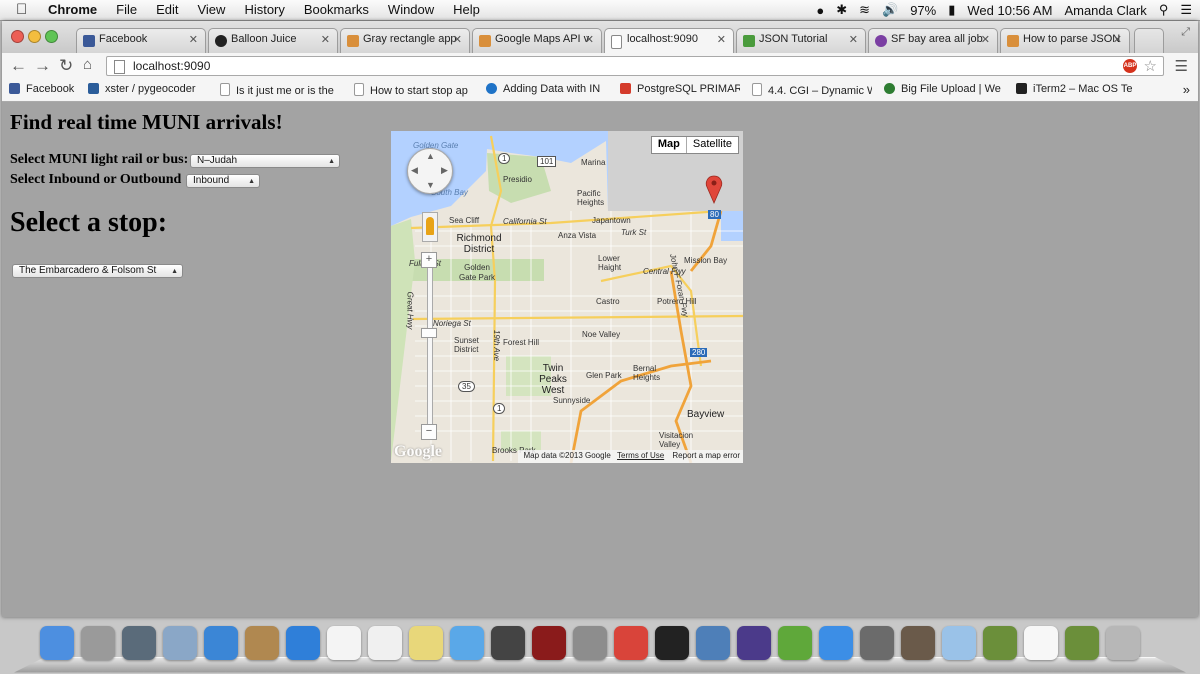 This screenshot has height=674, width=1200. Describe the element at coordinates (1181, 66) in the screenshot. I see `chrome-menu-icon: ☰` at that location.